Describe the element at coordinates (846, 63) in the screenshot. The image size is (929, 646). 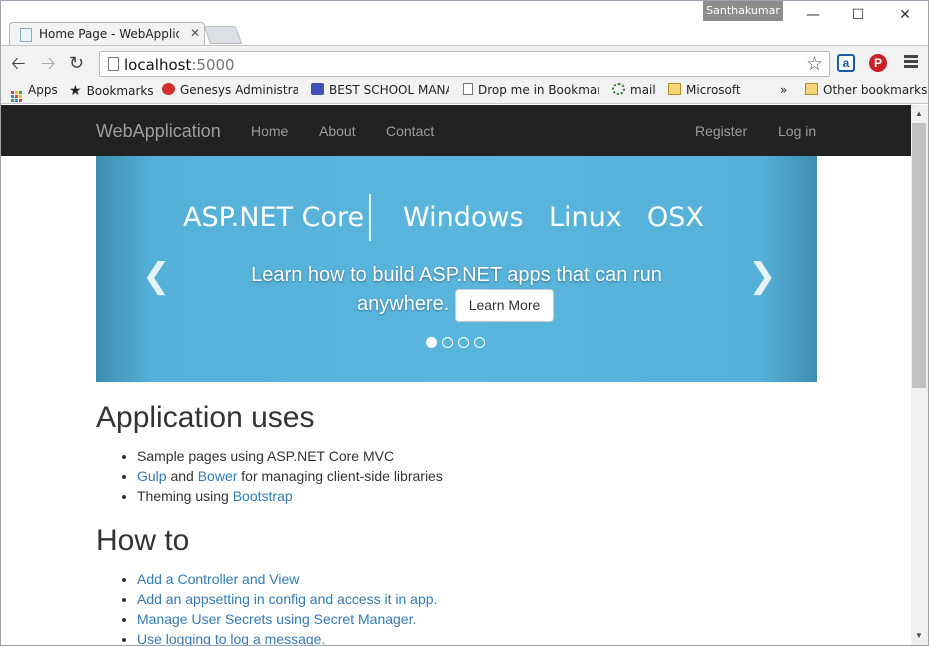
I see `extension-a-icon: a` at that location.